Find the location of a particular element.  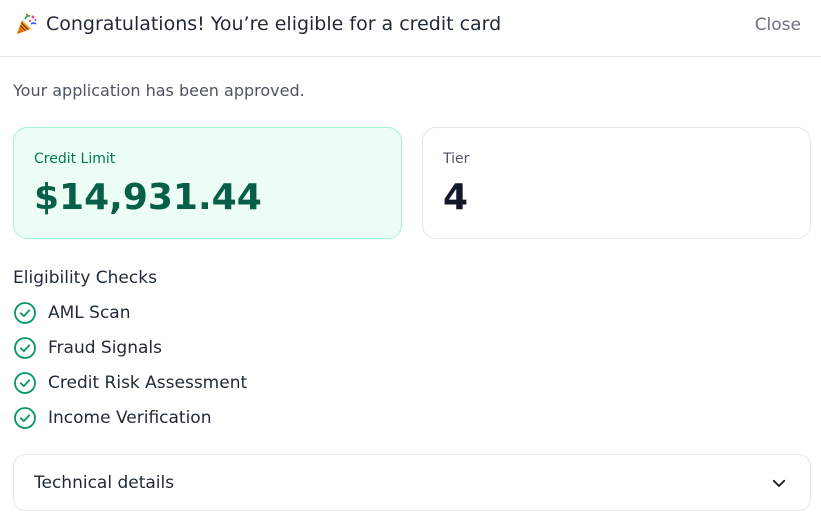

eligibility-check-item: Income Verification is located at coordinates (213, 418).